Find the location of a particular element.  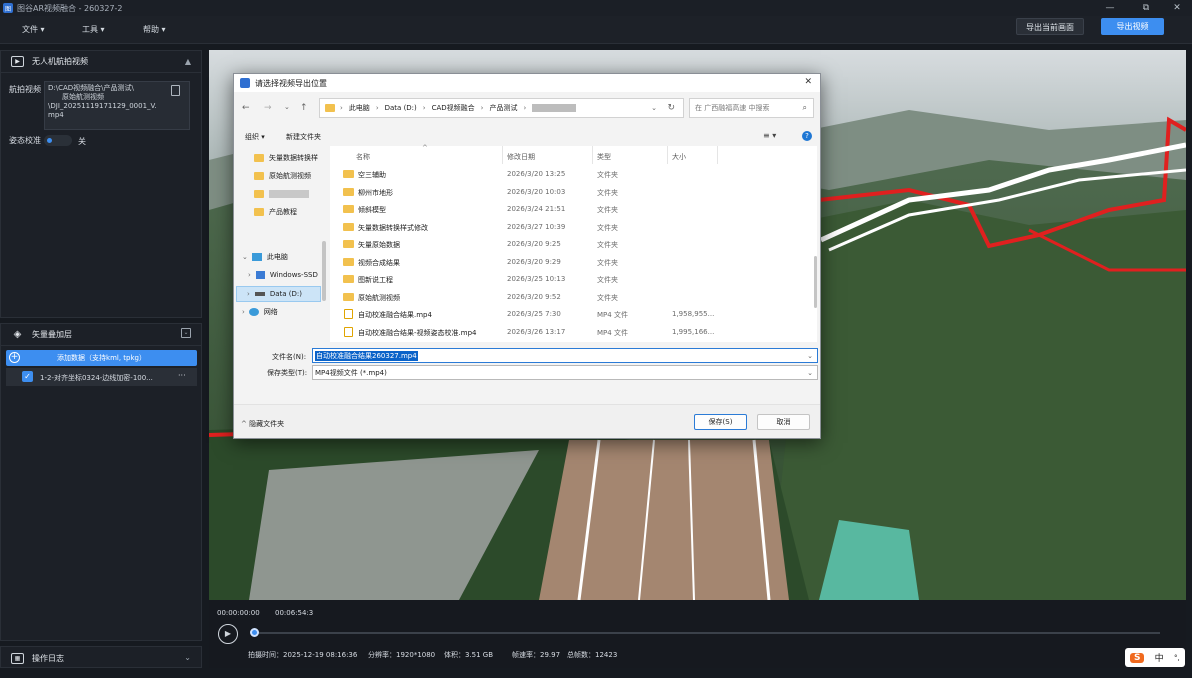

file-date: 2026/3/20 9:29 is located at coordinates (534, 261).